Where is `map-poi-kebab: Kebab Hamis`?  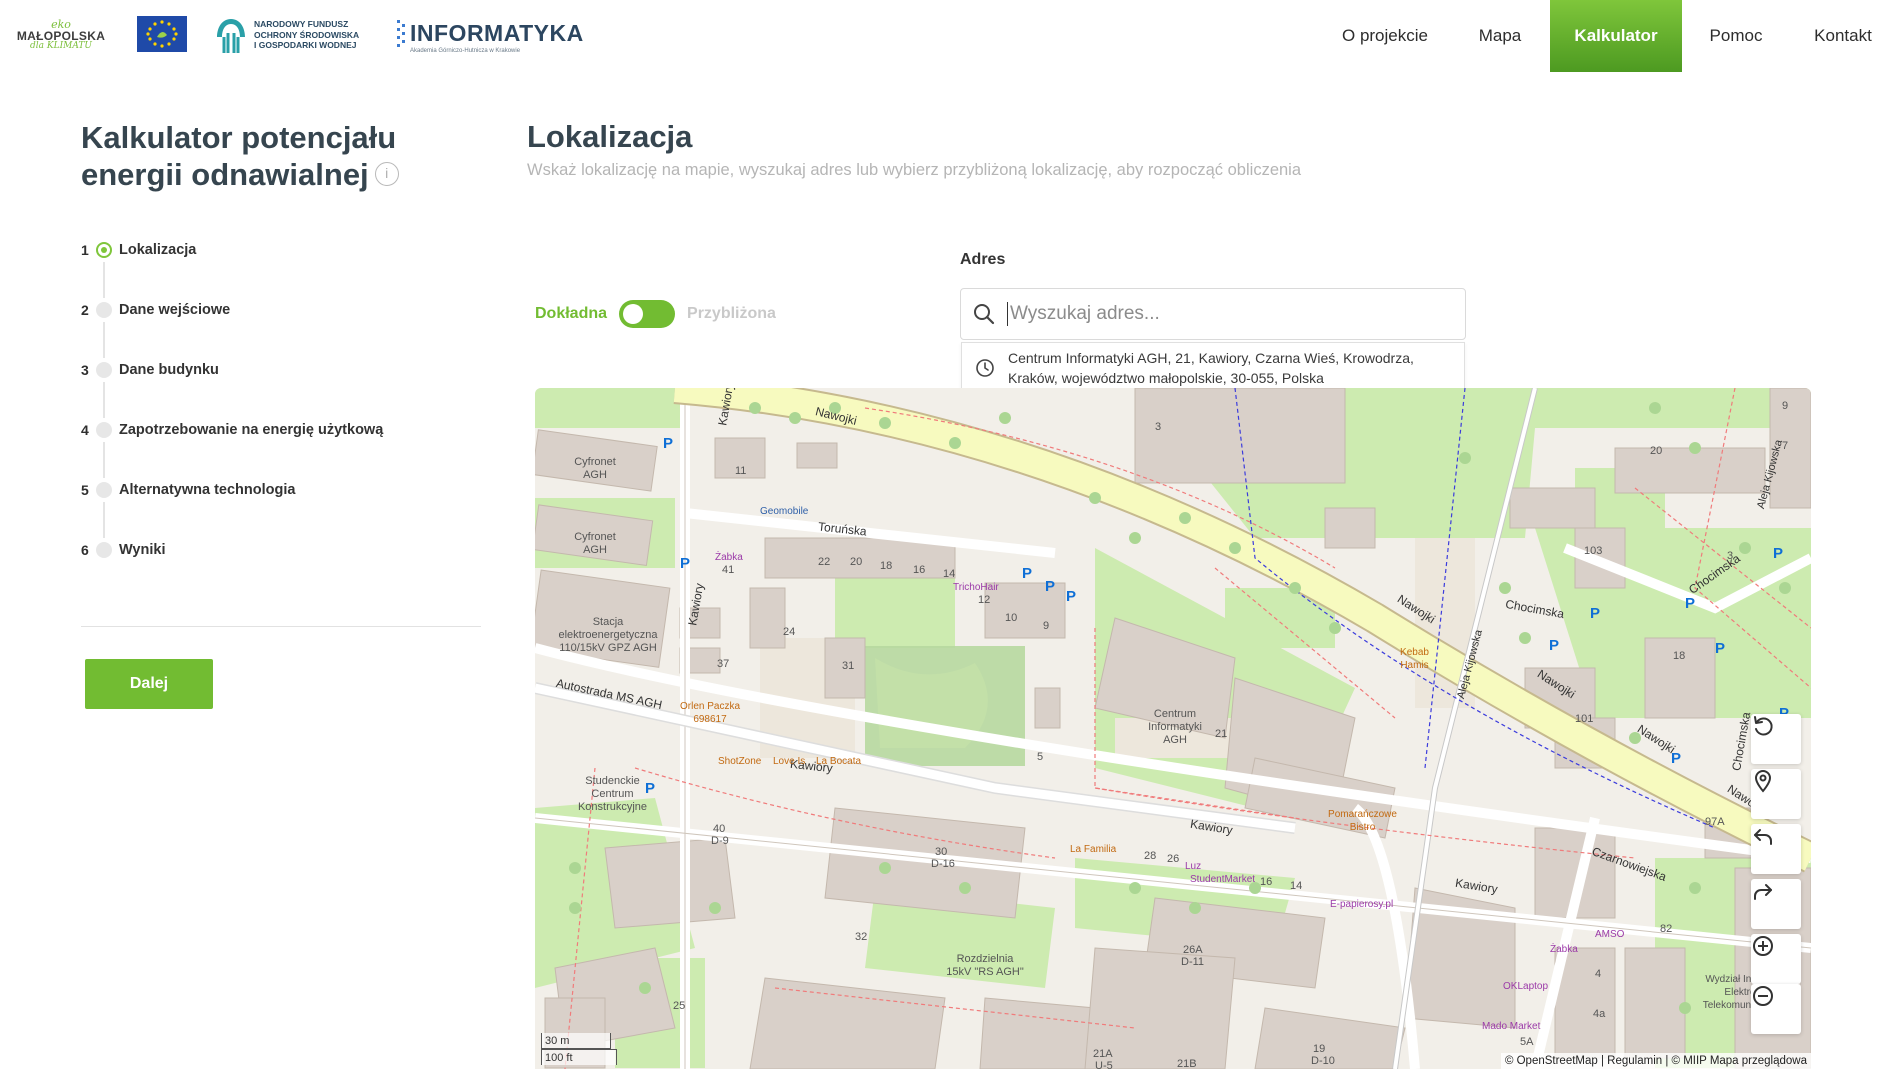 map-poi-kebab: Kebab Hamis is located at coordinates (1414, 659).